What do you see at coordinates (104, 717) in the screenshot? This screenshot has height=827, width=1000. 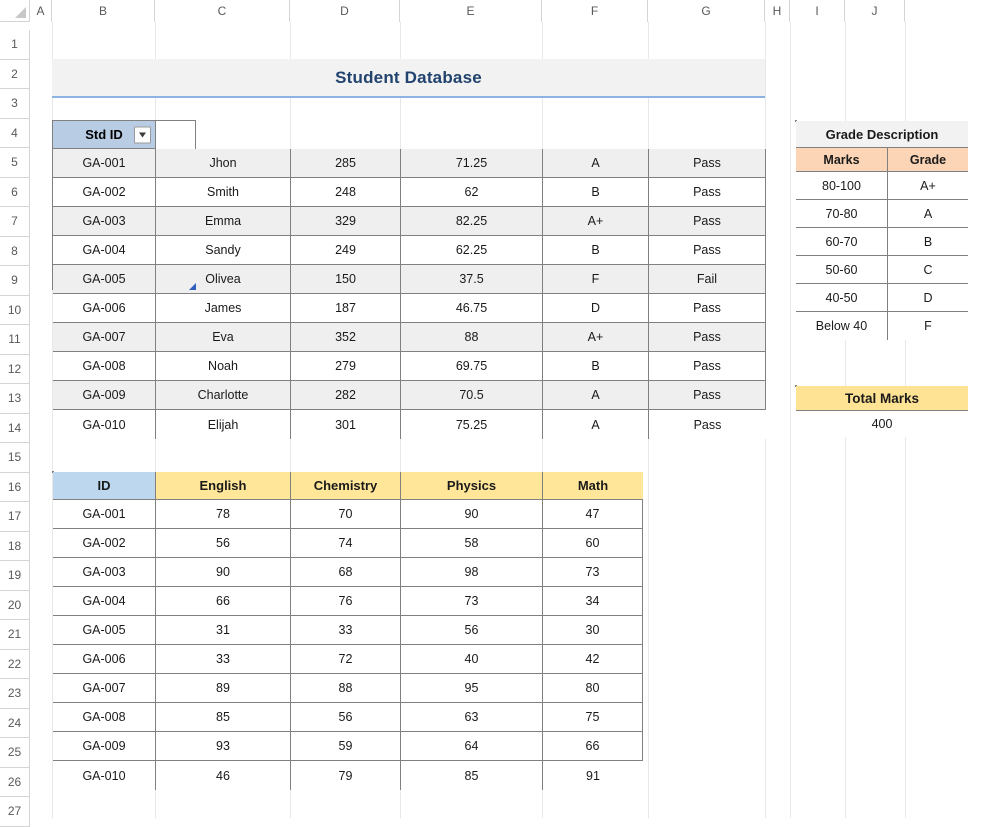 I see `subject-cell-id: GA-008` at bounding box center [104, 717].